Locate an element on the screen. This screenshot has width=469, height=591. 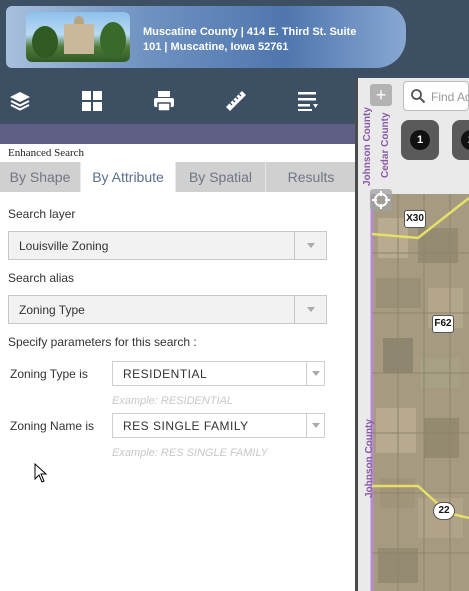
search-input: Find Ad is located at coordinates (450, 97).